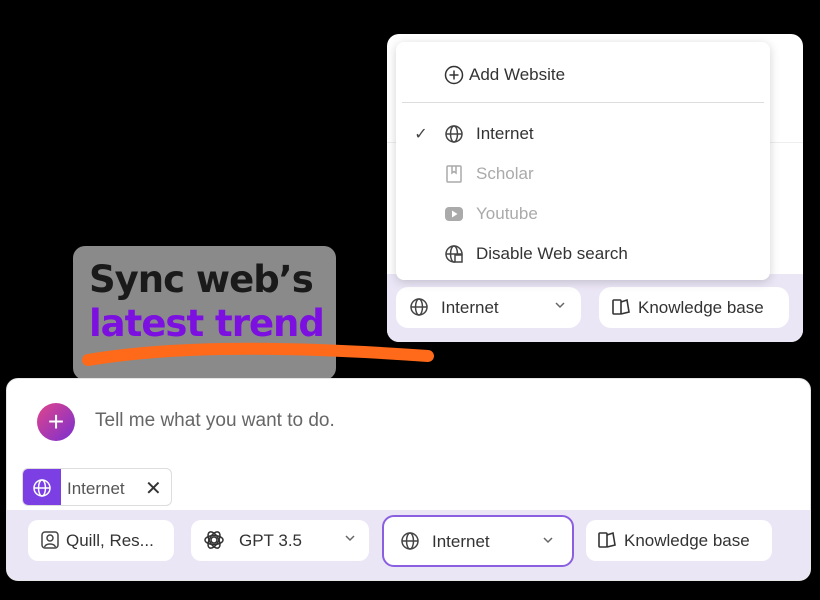 This screenshot has width=820, height=600. What do you see at coordinates (56, 422) in the screenshot?
I see `add-button: +` at bounding box center [56, 422].